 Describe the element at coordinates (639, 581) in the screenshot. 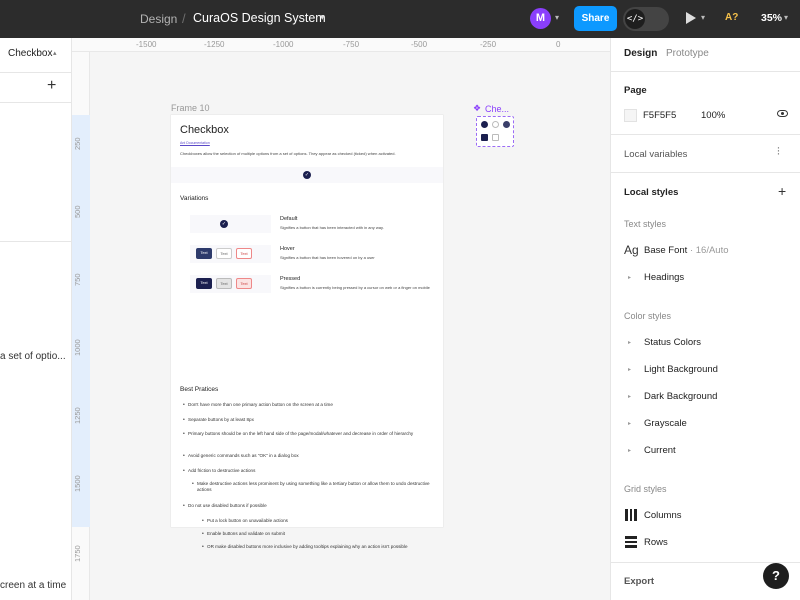

I see `export-heading: Export` at that location.